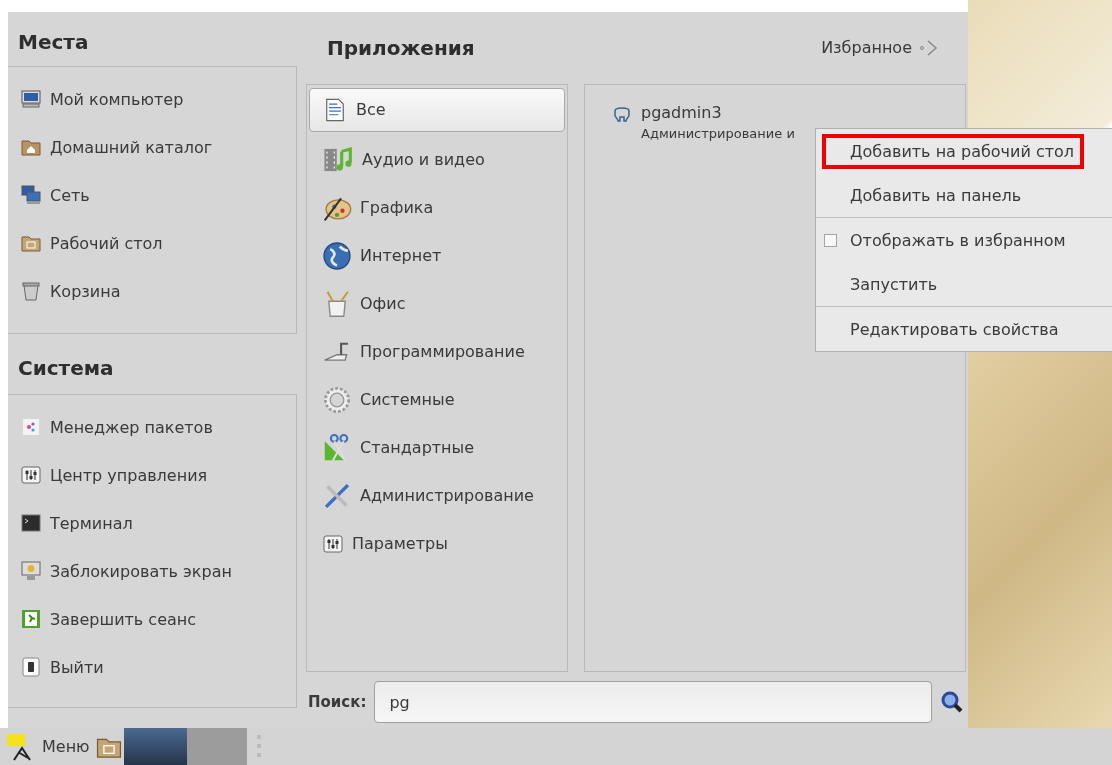  What do you see at coordinates (158, 619) in the screenshot?
I see `menu-item: Завершить сеанс` at bounding box center [158, 619].